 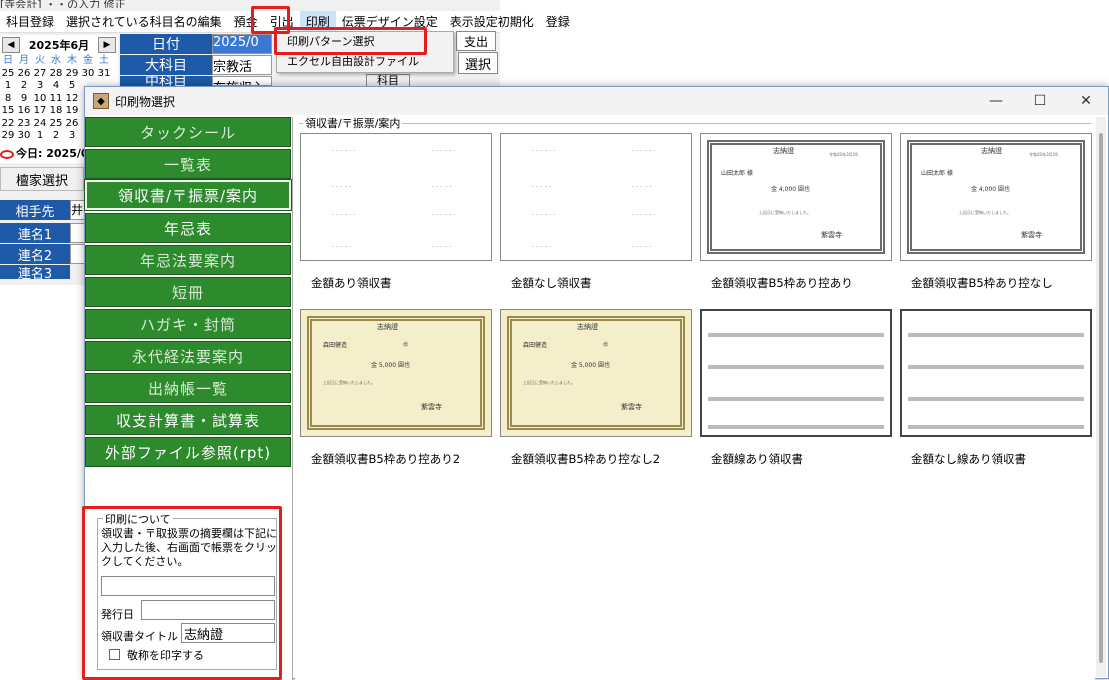 What do you see at coordinates (365, 42) in the screenshot?
I see `menu-print-pattern-select: 印刷パターン選択` at bounding box center [365, 42].